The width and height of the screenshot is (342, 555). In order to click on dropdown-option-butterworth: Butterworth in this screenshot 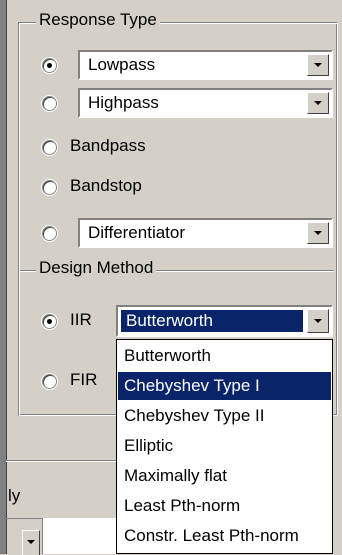, I will do `click(224, 356)`.